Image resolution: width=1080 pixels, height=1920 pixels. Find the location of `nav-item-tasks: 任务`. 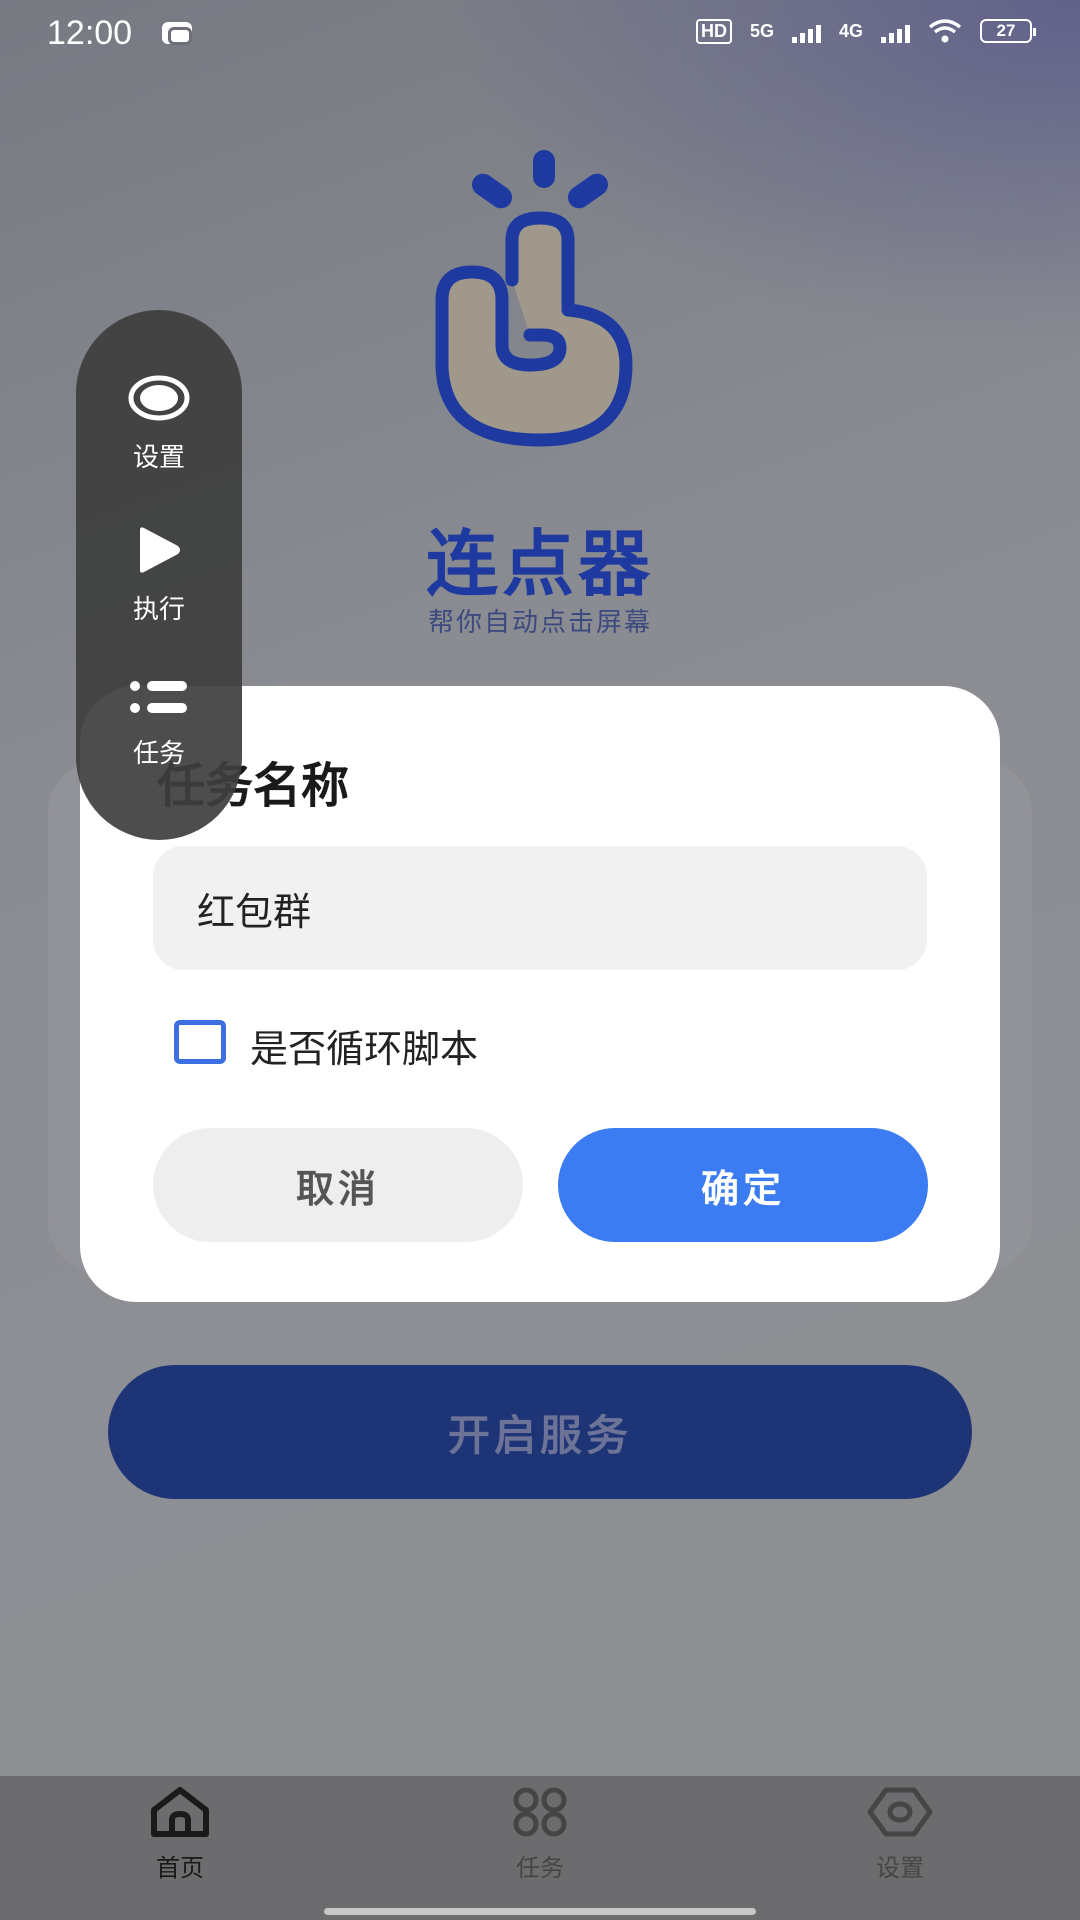

nav-item-tasks: 任务 is located at coordinates (540, 1834).